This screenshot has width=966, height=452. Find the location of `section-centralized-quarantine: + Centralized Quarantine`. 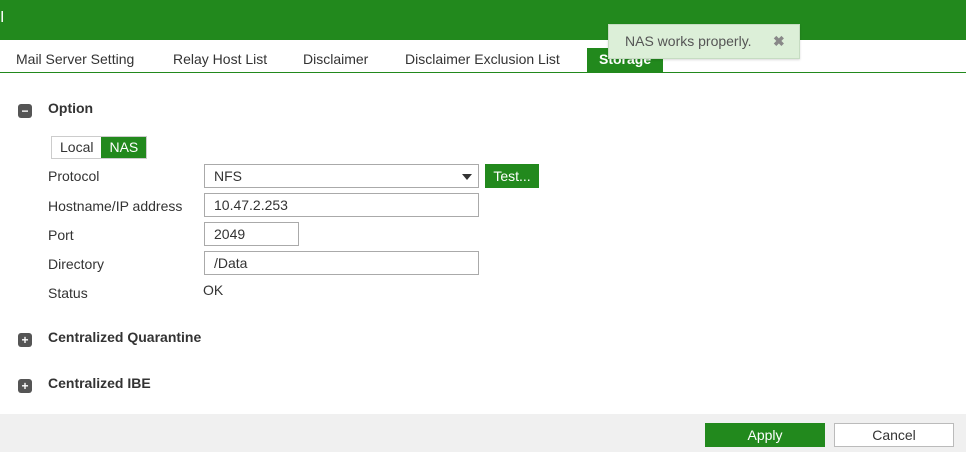

section-centralized-quarantine: + Centralized Quarantine is located at coordinates (109, 338).